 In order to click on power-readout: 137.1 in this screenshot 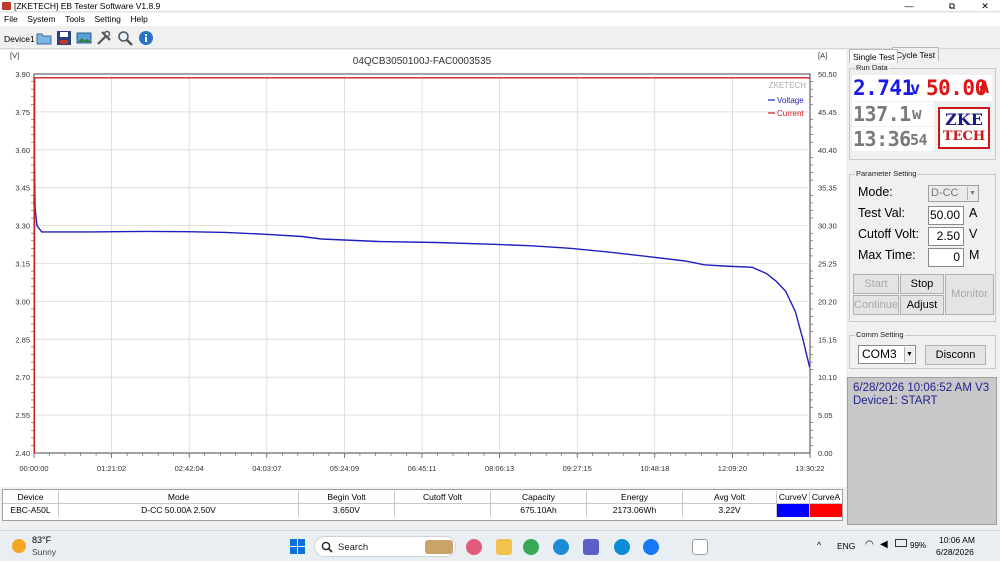, I will do `click(882, 114)`.